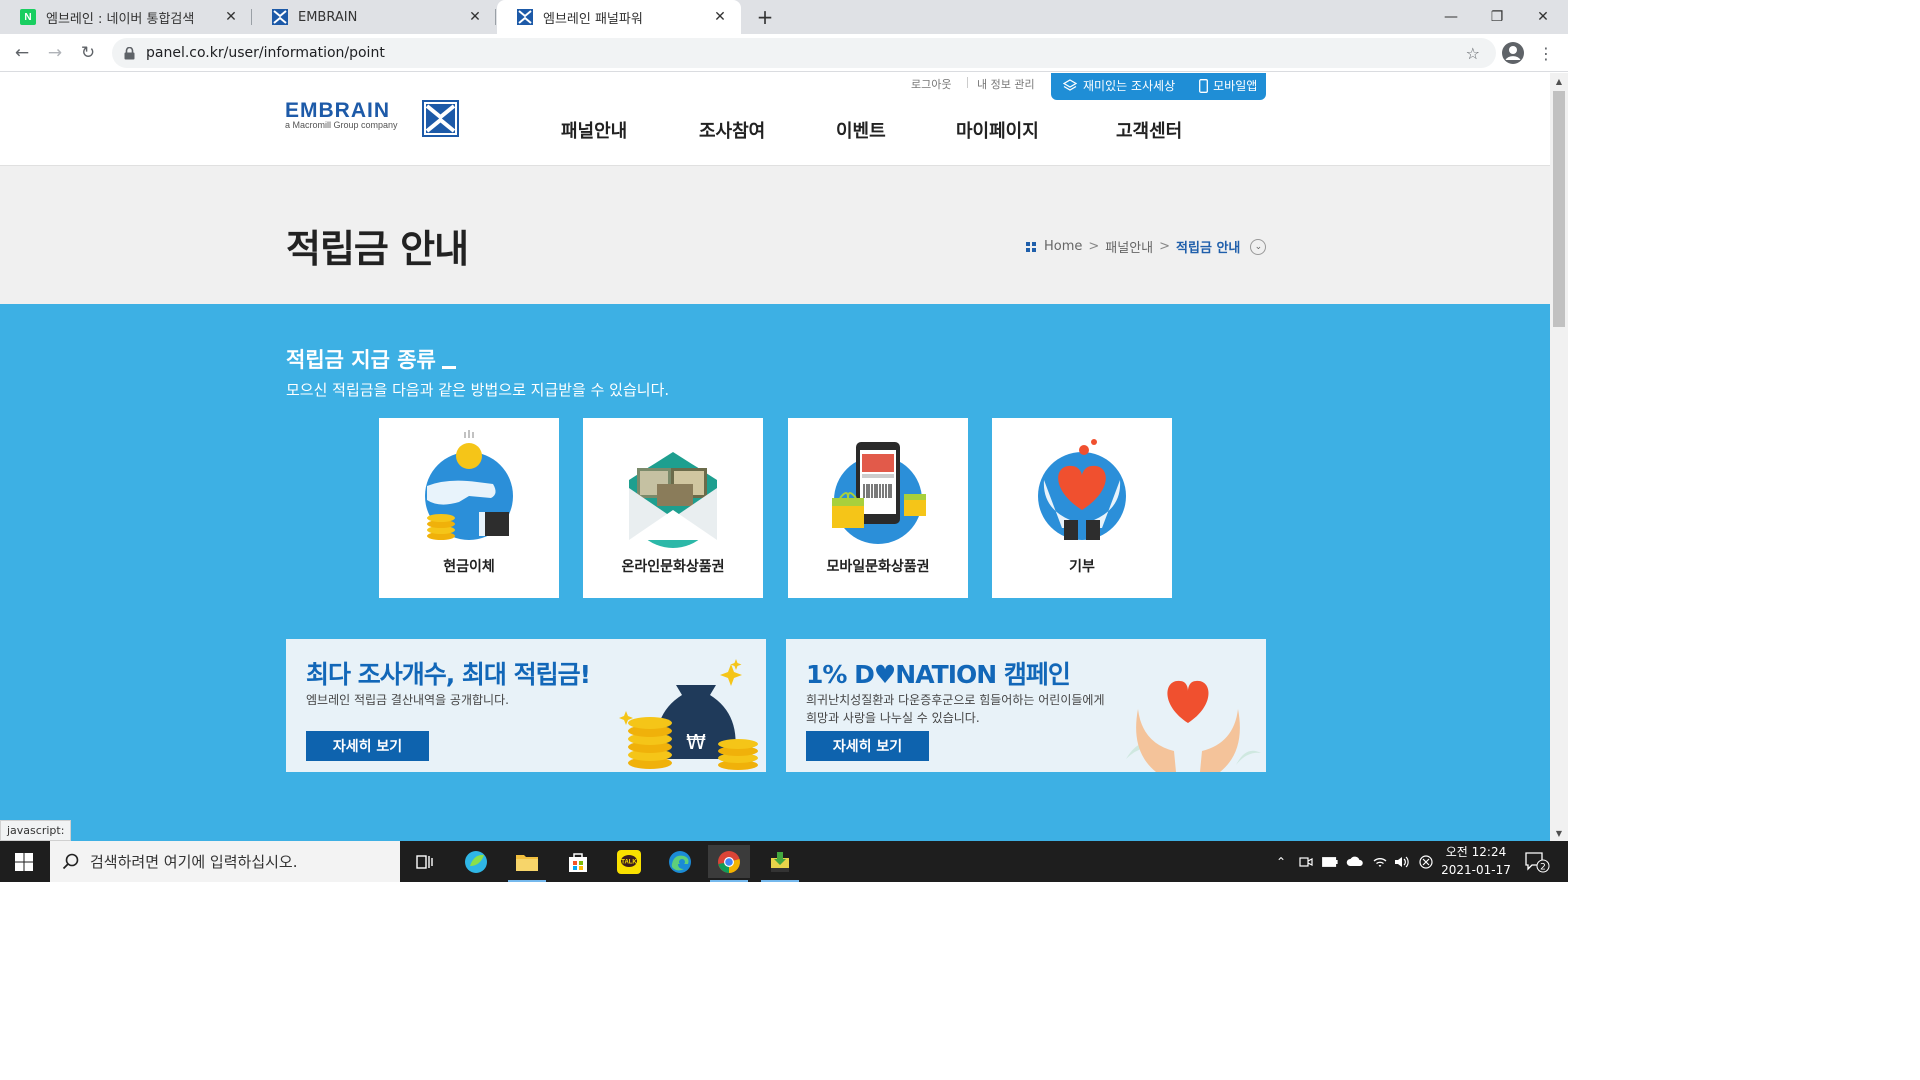  What do you see at coordinates (1235, 86) in the screenshot?
I see `mobile-app-label: 모바일앱` at bounding box center [1235, 86].